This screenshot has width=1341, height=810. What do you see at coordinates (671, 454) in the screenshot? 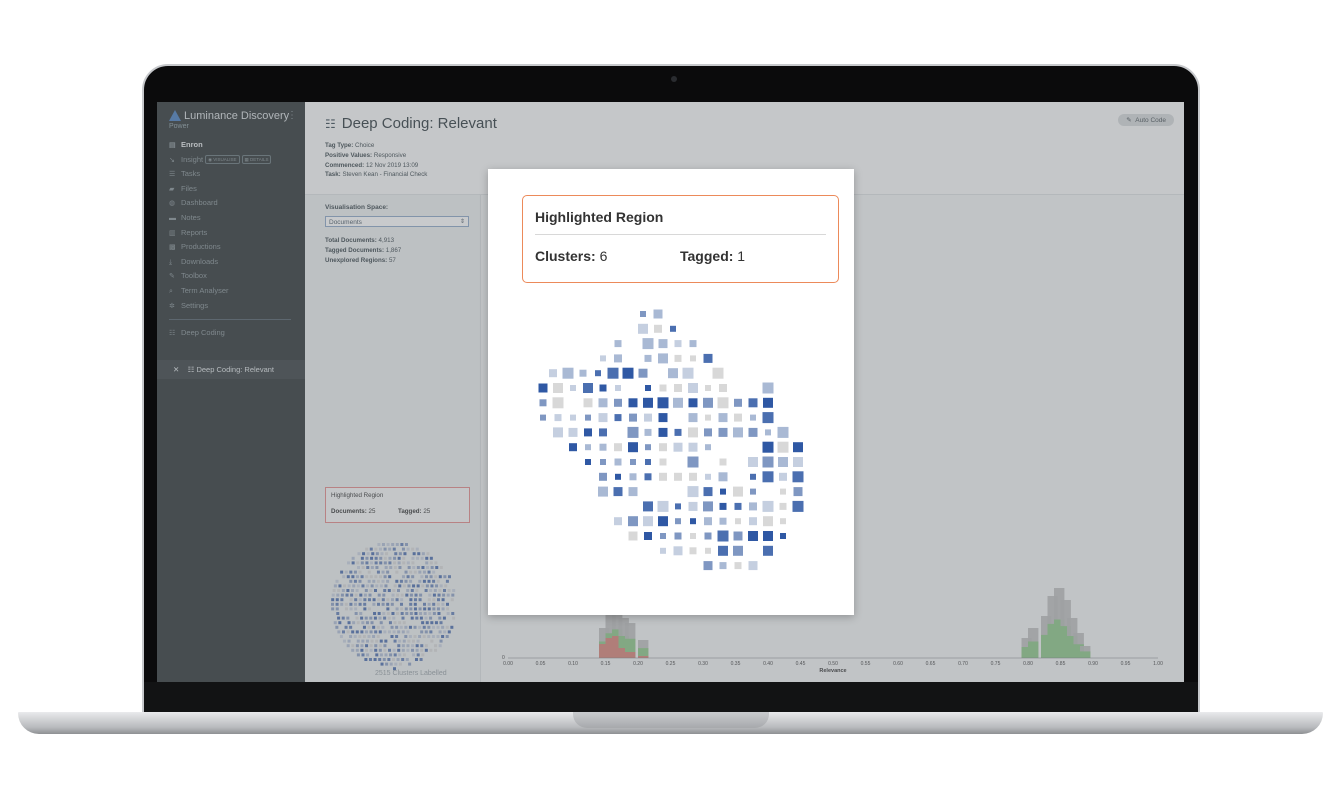
I see `modal-cluster-map` at bounding box center [671, 454].